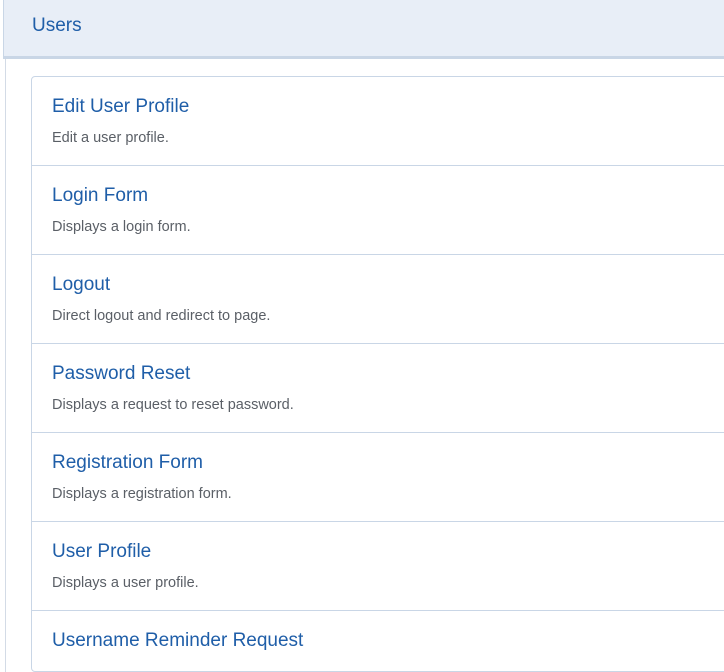 This screenshot has width=724, height=672. What do you see at coordinates (378, 641) in the screenshot?
I see `list-item-username-reminder-request: Username Reminder Request` at bounding box center [378, 641].